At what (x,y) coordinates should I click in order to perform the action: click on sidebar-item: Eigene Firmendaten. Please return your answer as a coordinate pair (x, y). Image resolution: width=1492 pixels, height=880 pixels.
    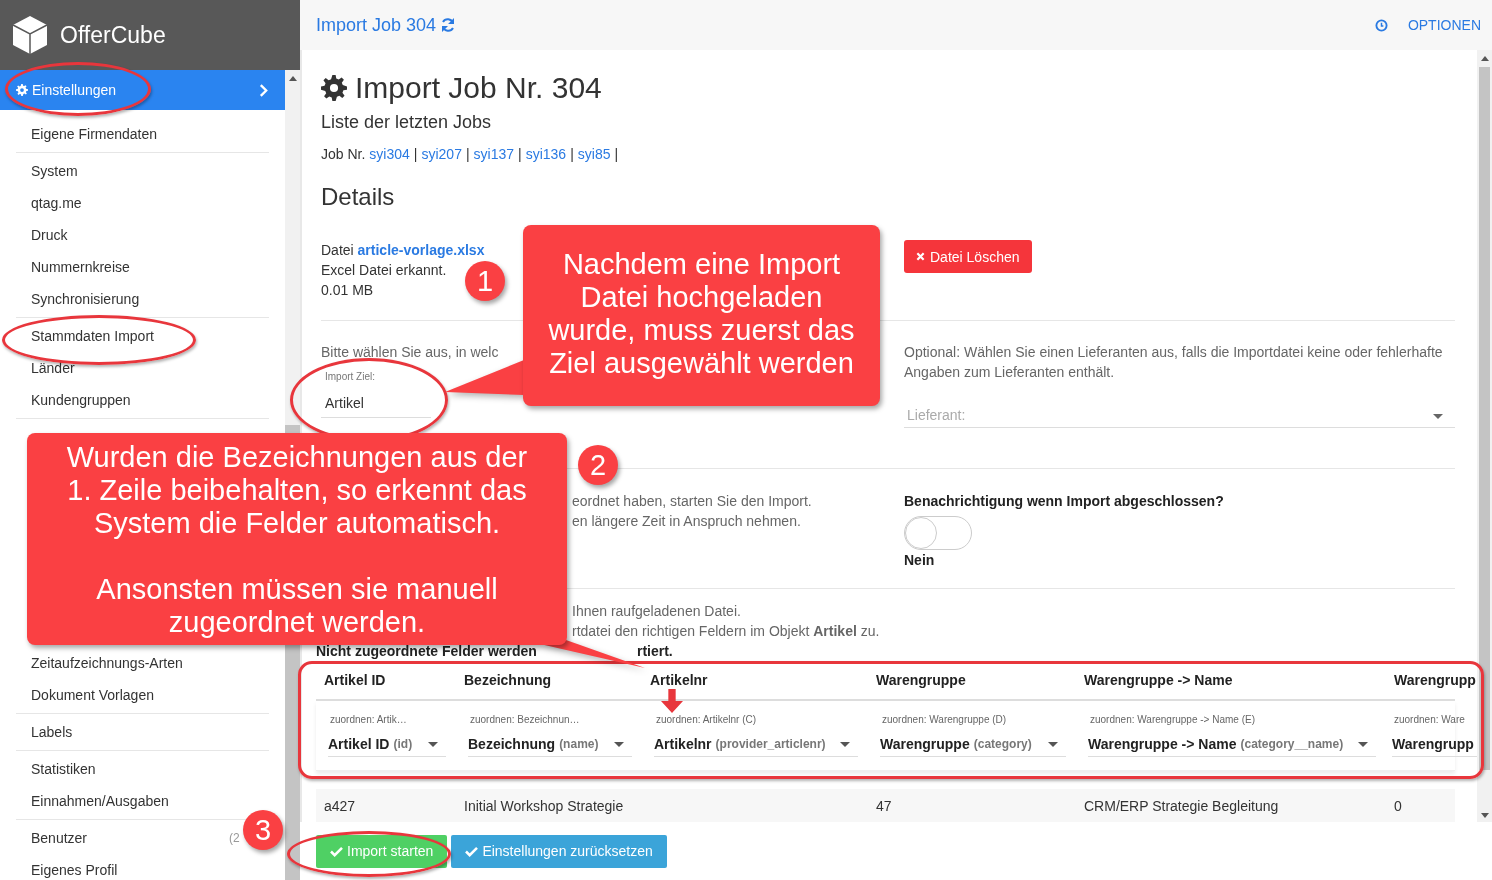
    Looking at the image, I should click on (87, 134).